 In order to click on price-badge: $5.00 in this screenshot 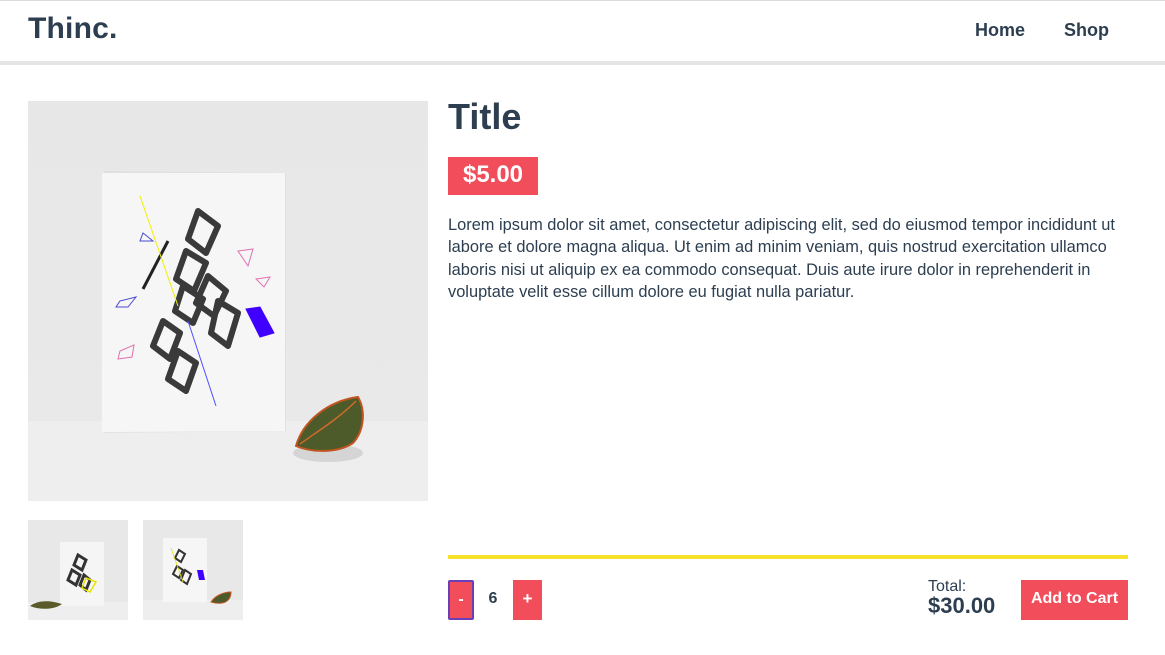, I will do `click(493, 176)`.